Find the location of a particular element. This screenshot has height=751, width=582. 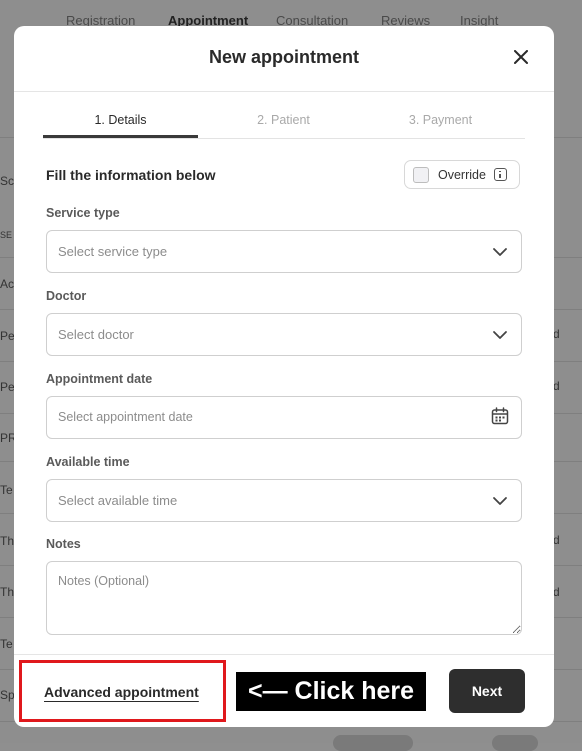

close-icon is located at coordinates (521, 57).